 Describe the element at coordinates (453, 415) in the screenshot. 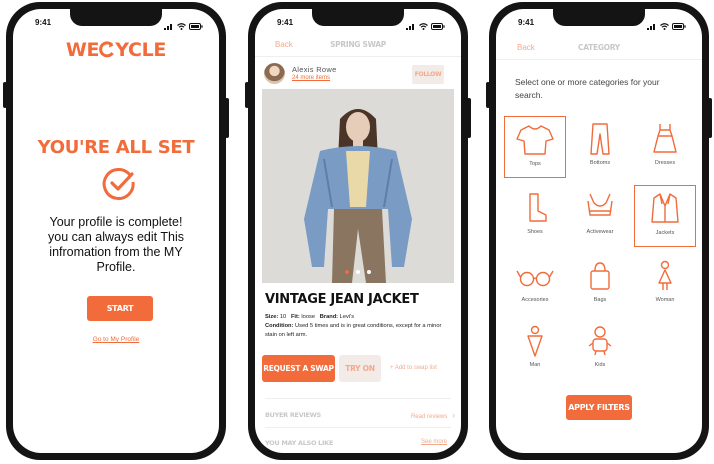

I see `chevron-right-icon: ›` at that location.